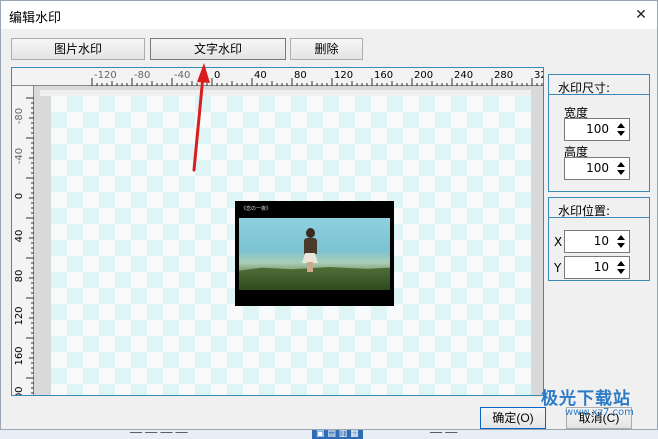 This screenshot has height=439, width=658. I want to click on text-watermark-button: 文字水印, so click(218, 49).